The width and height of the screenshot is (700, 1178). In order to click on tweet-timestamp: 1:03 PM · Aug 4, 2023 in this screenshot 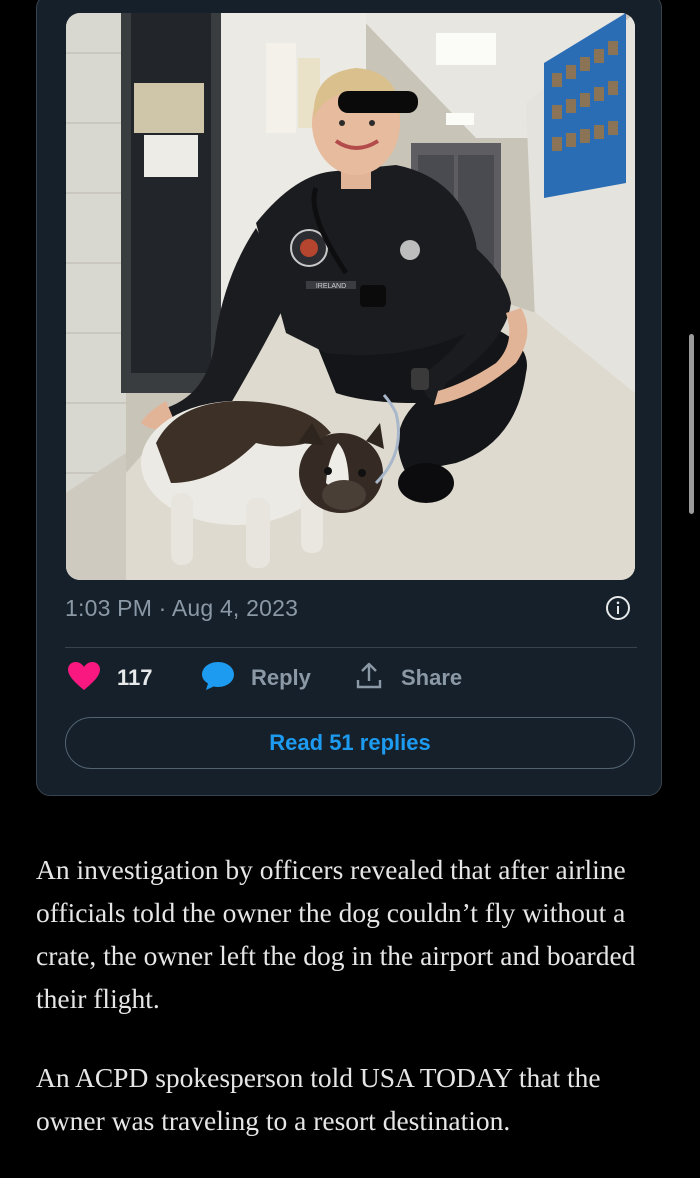, I will do `click(181, 608)`.